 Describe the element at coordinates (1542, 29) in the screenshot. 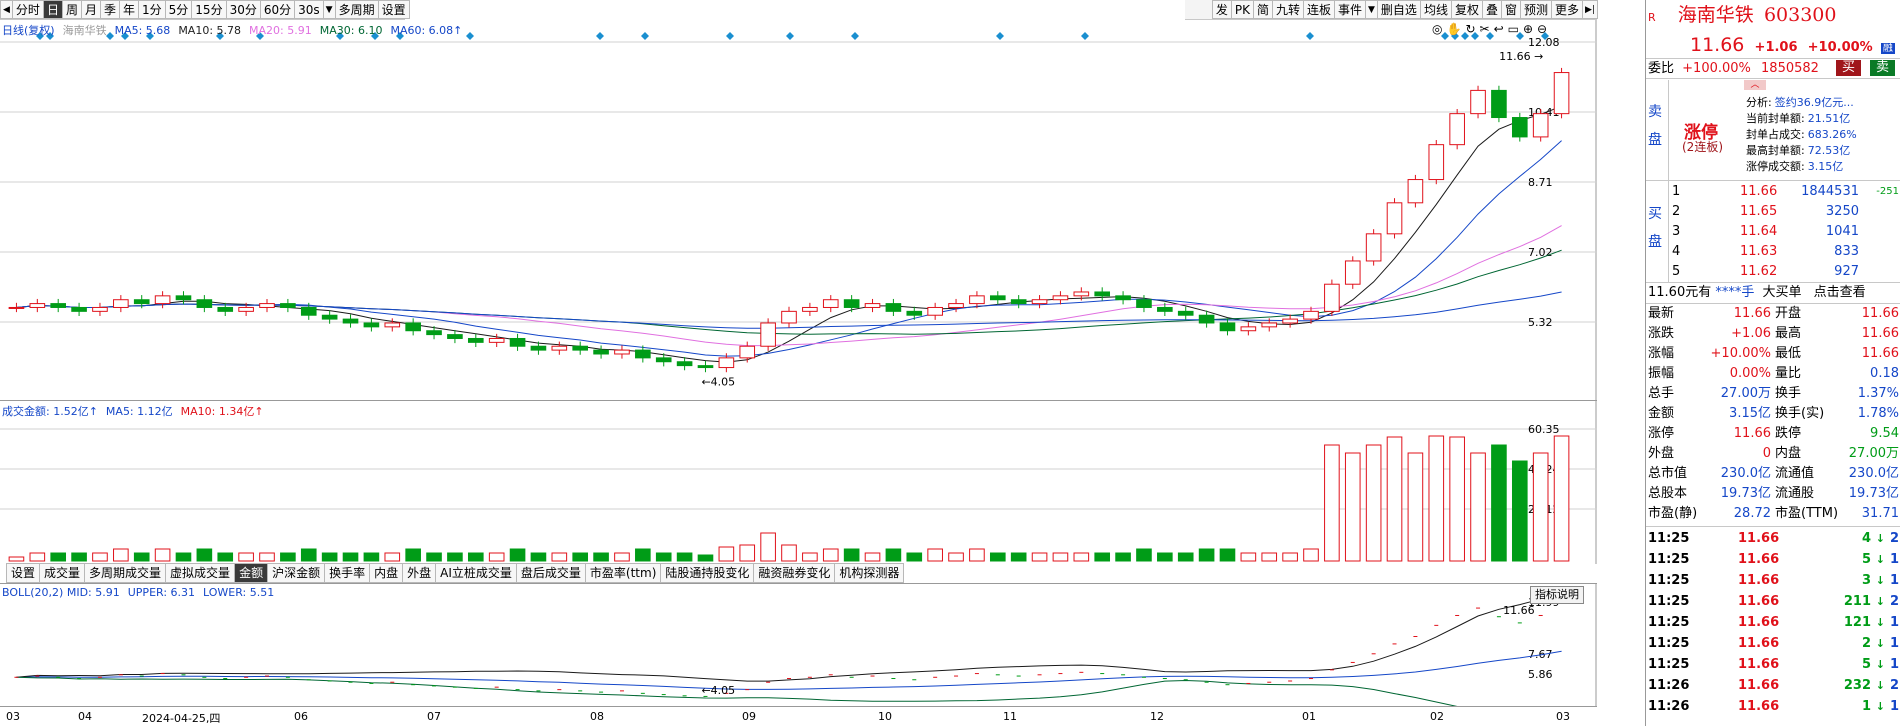

I see `zoom-out-icon: ⊖` at that location.